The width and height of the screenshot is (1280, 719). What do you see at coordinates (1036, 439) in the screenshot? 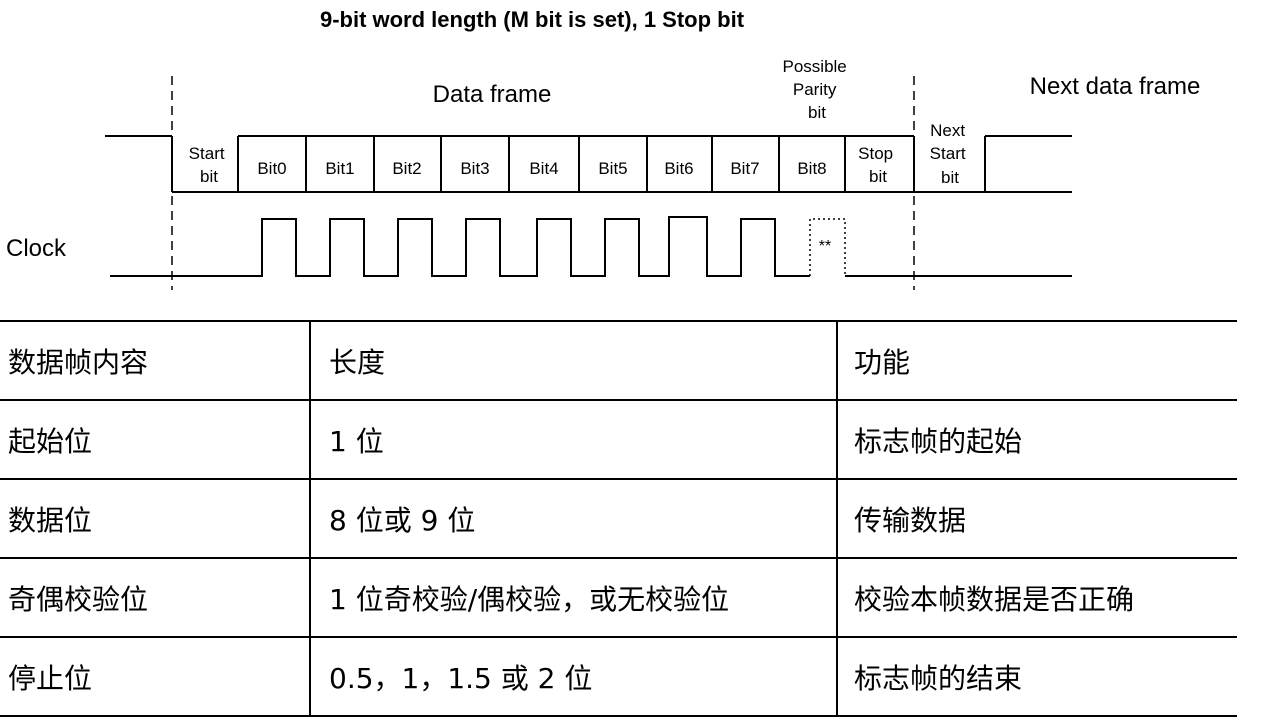
I see `row-function: 标志帧的起始` at bounding box center [1036, 439].